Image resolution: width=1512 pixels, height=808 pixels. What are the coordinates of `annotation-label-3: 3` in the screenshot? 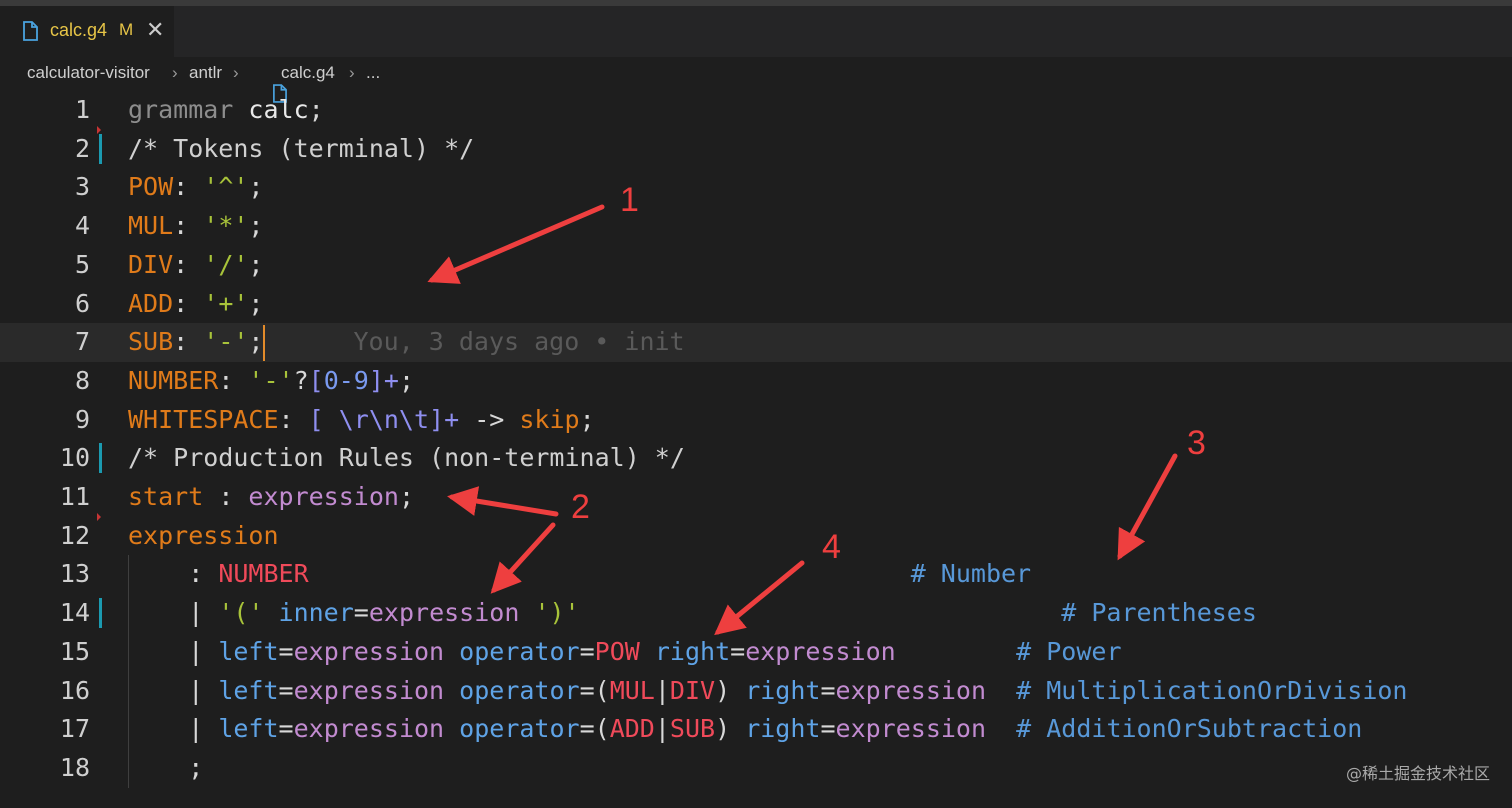 It's located at (1196, 443).